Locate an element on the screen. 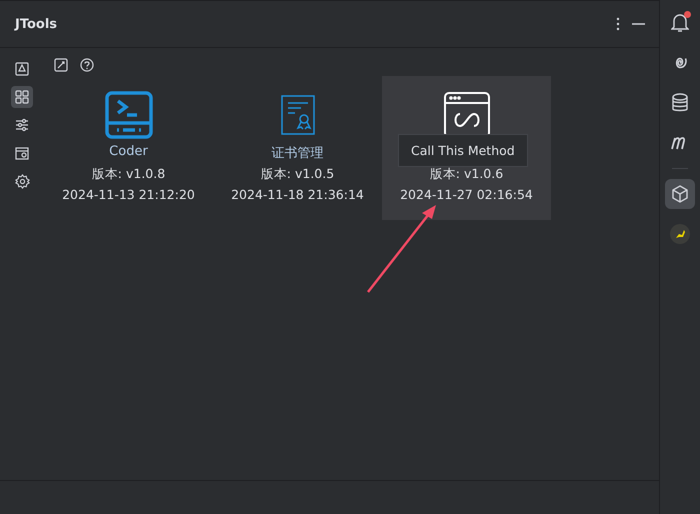 Image resolution: width=700 pixels, height=514 pixels. sliders-icon is located at coordinates (22, 125).